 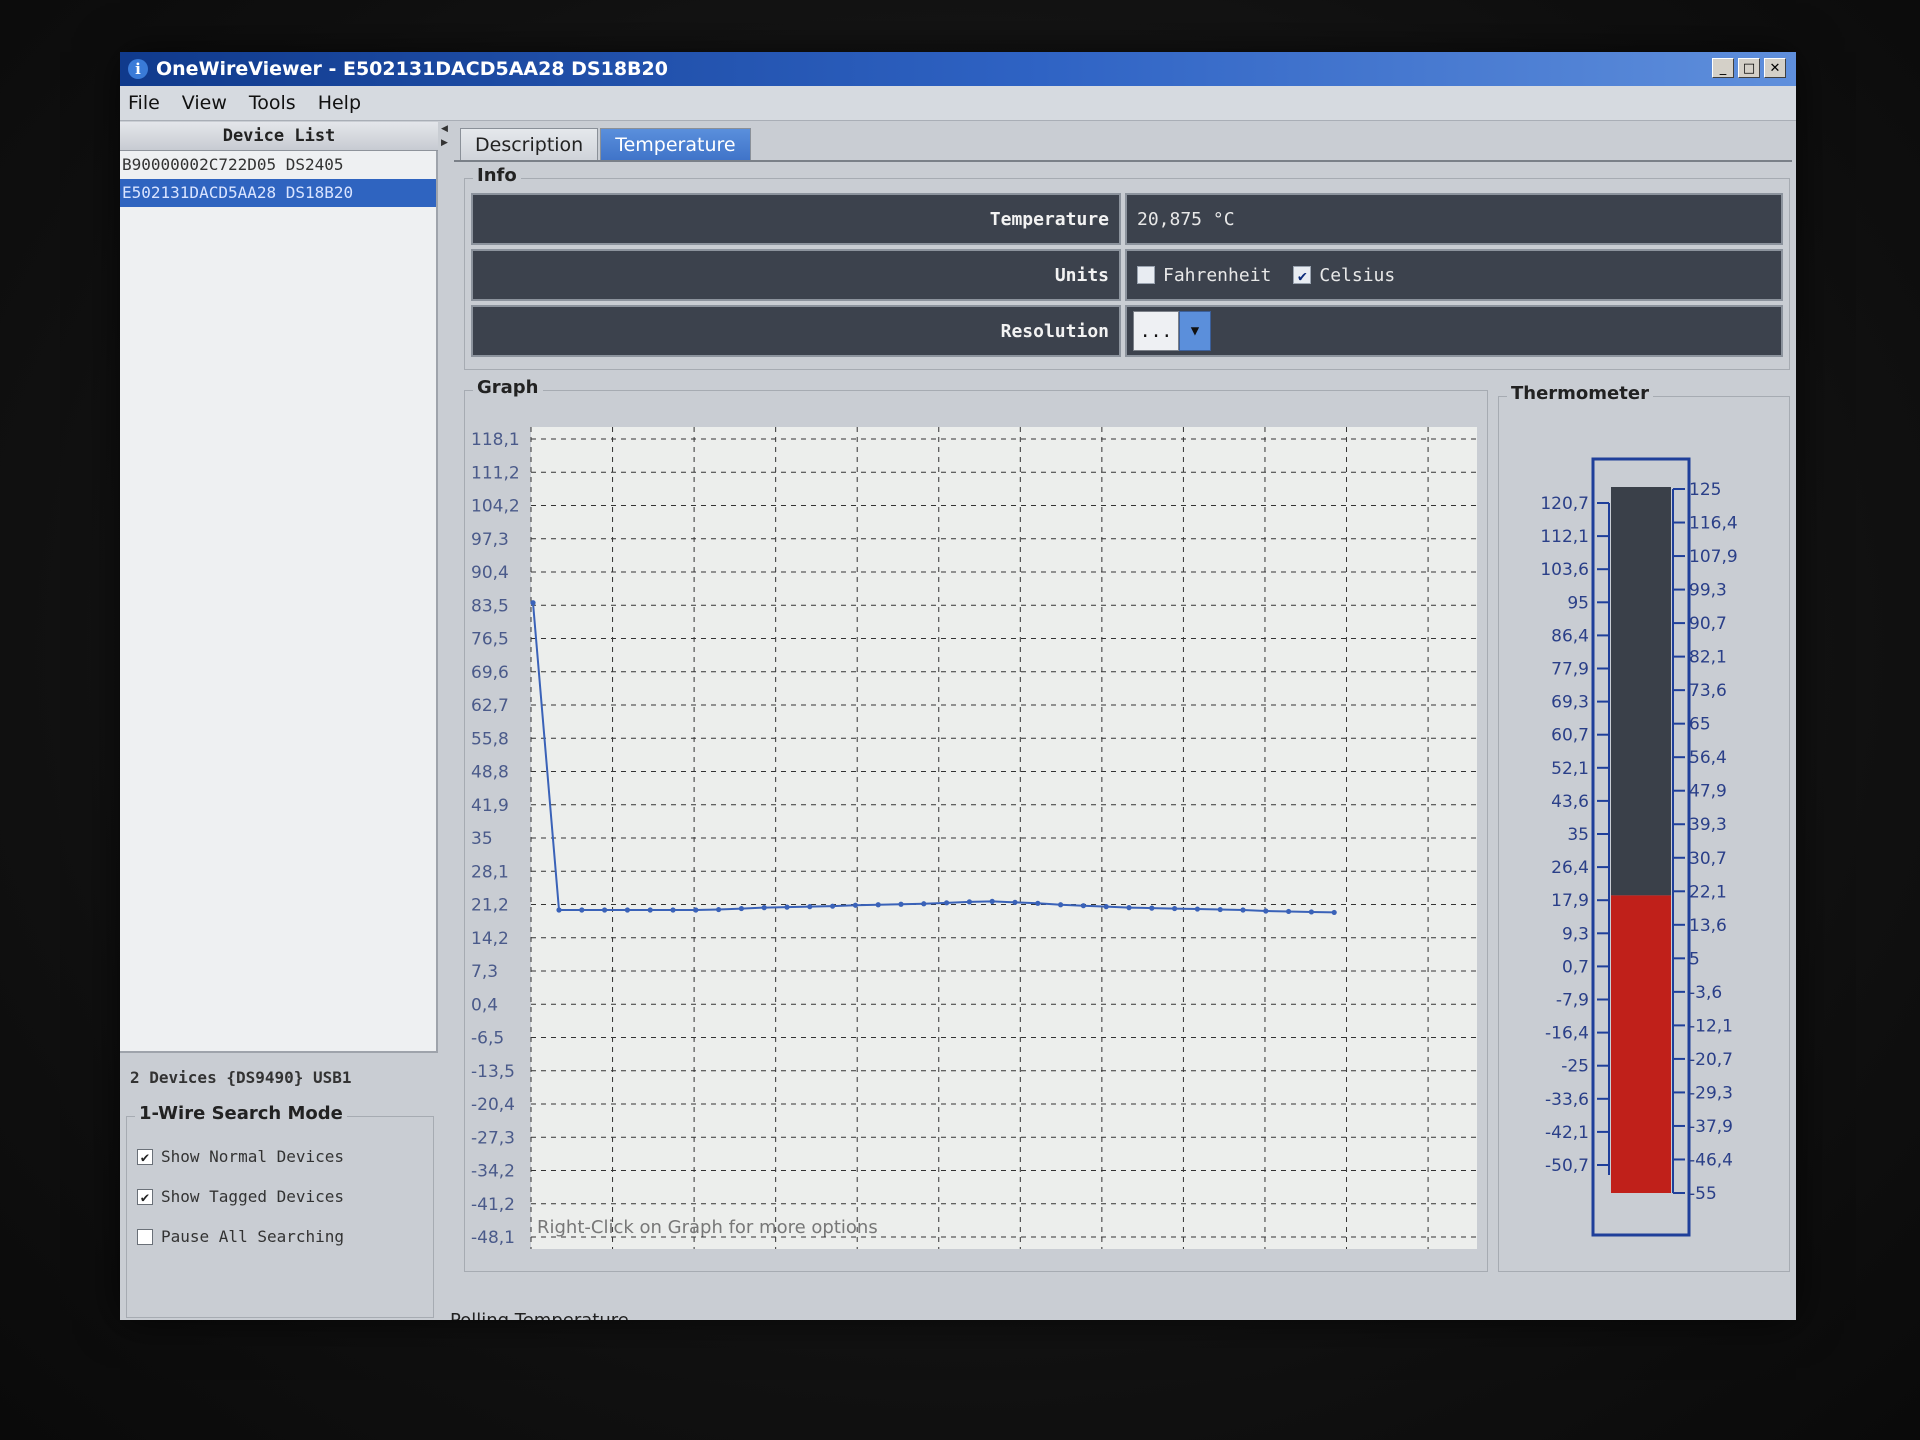 What do you see at coordinates (1146, 275) in the screenshot?
I see `fahrenheit-checkbox` at bounding box center [1146, 275].